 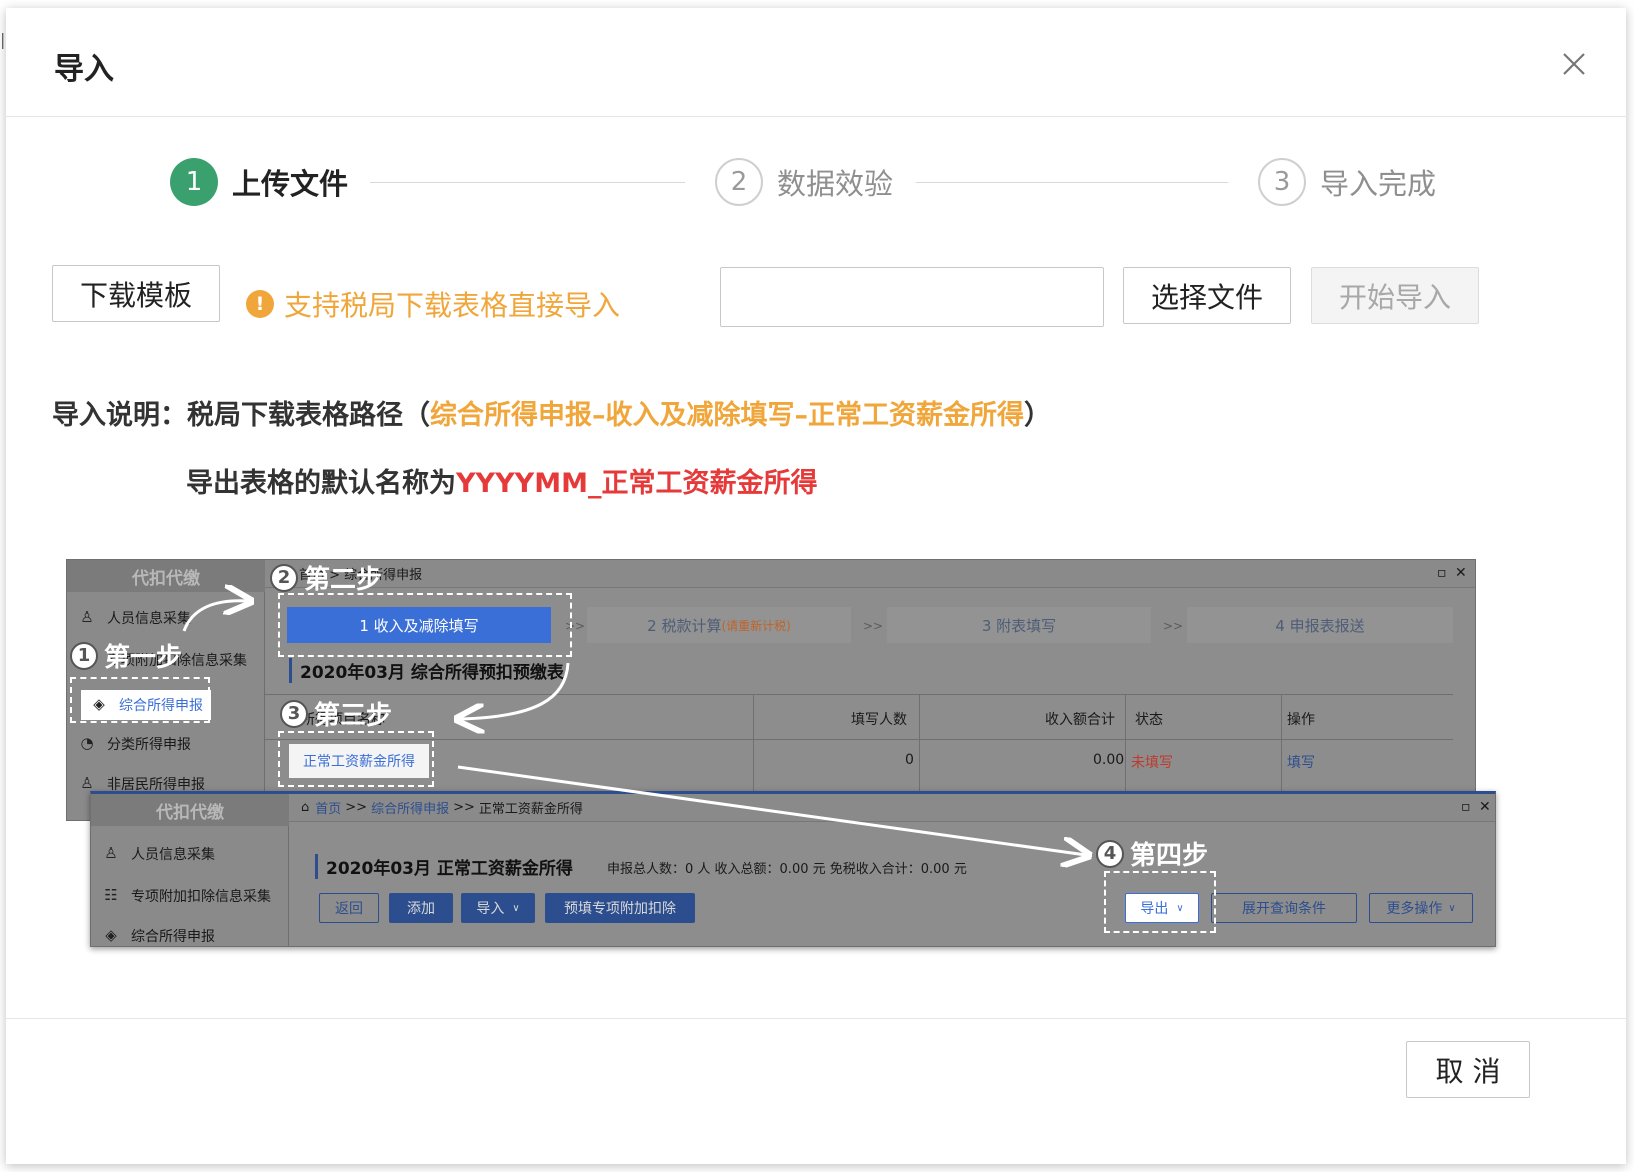 What do you see at coordinates (879, 720) in the screenshot?
I see `column-header: 填写人数` at bounding box center [879, 720].